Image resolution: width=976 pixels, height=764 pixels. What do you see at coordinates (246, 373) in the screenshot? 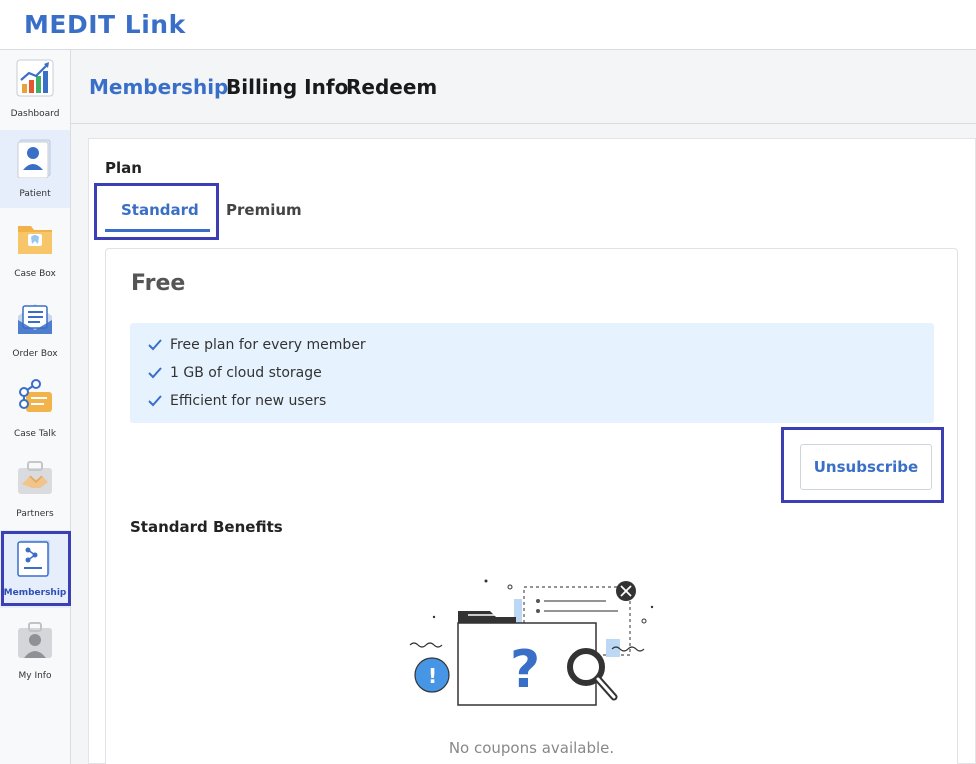
I see `feature-text: 1 GB of cloud storage` at bounding box center [246, 373].